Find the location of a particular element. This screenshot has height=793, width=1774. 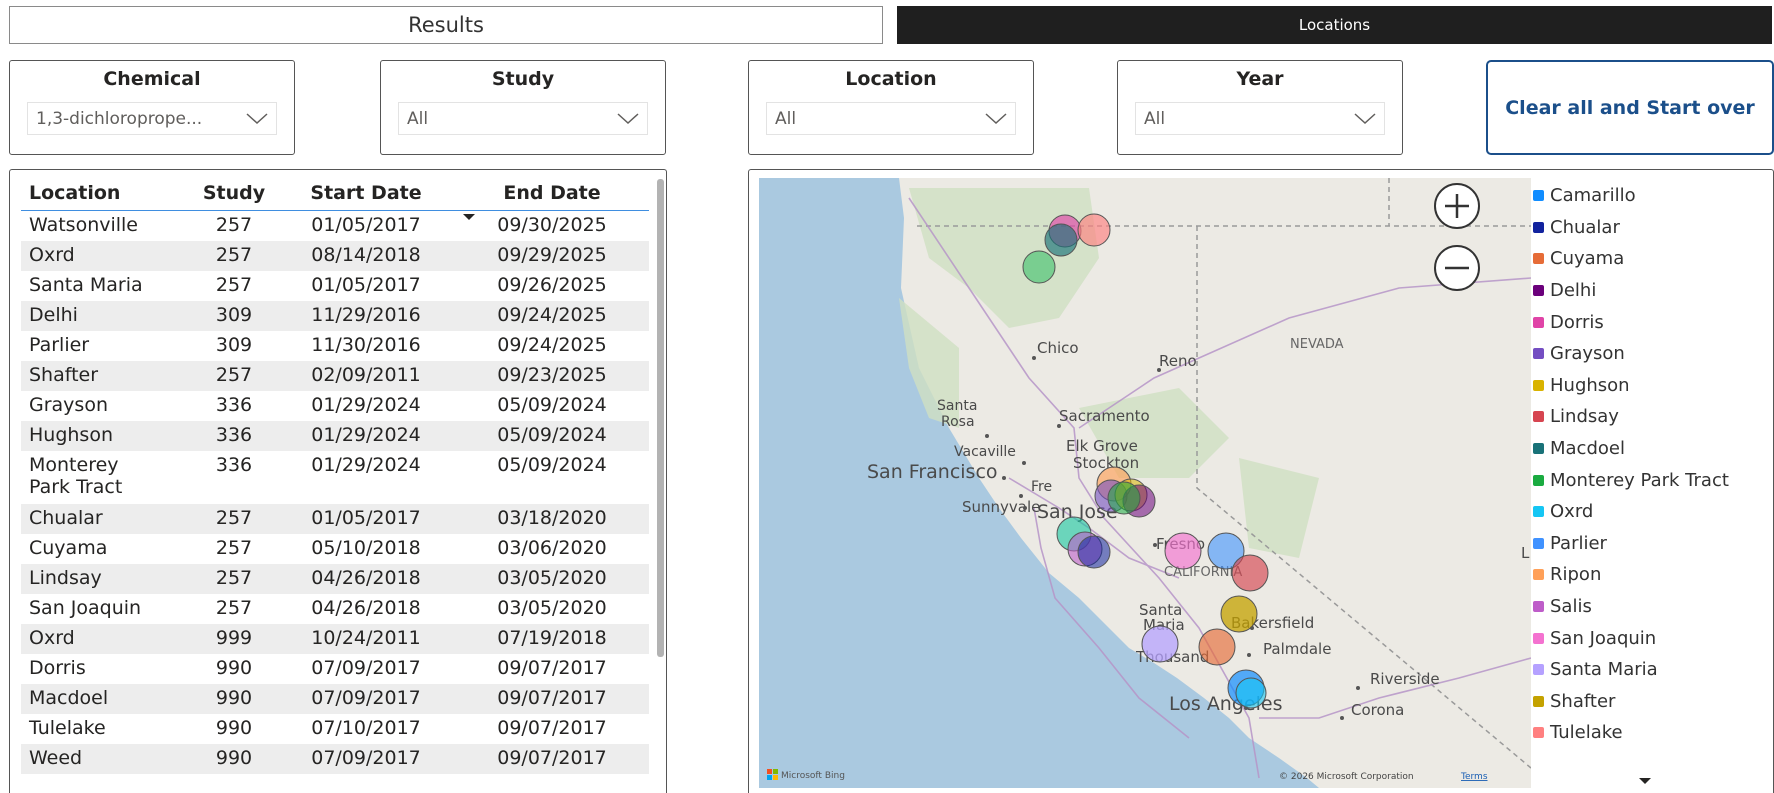

legend-item: Monterey Park Tract is located at coordinates (1653, 480).